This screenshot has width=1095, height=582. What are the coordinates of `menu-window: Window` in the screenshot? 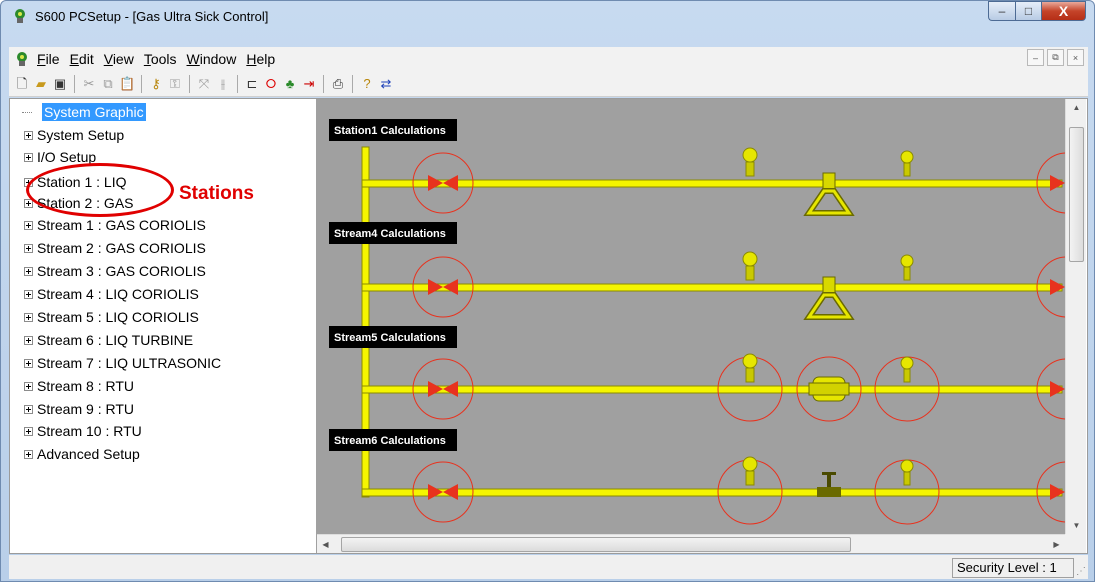 It's located at (212, 59).